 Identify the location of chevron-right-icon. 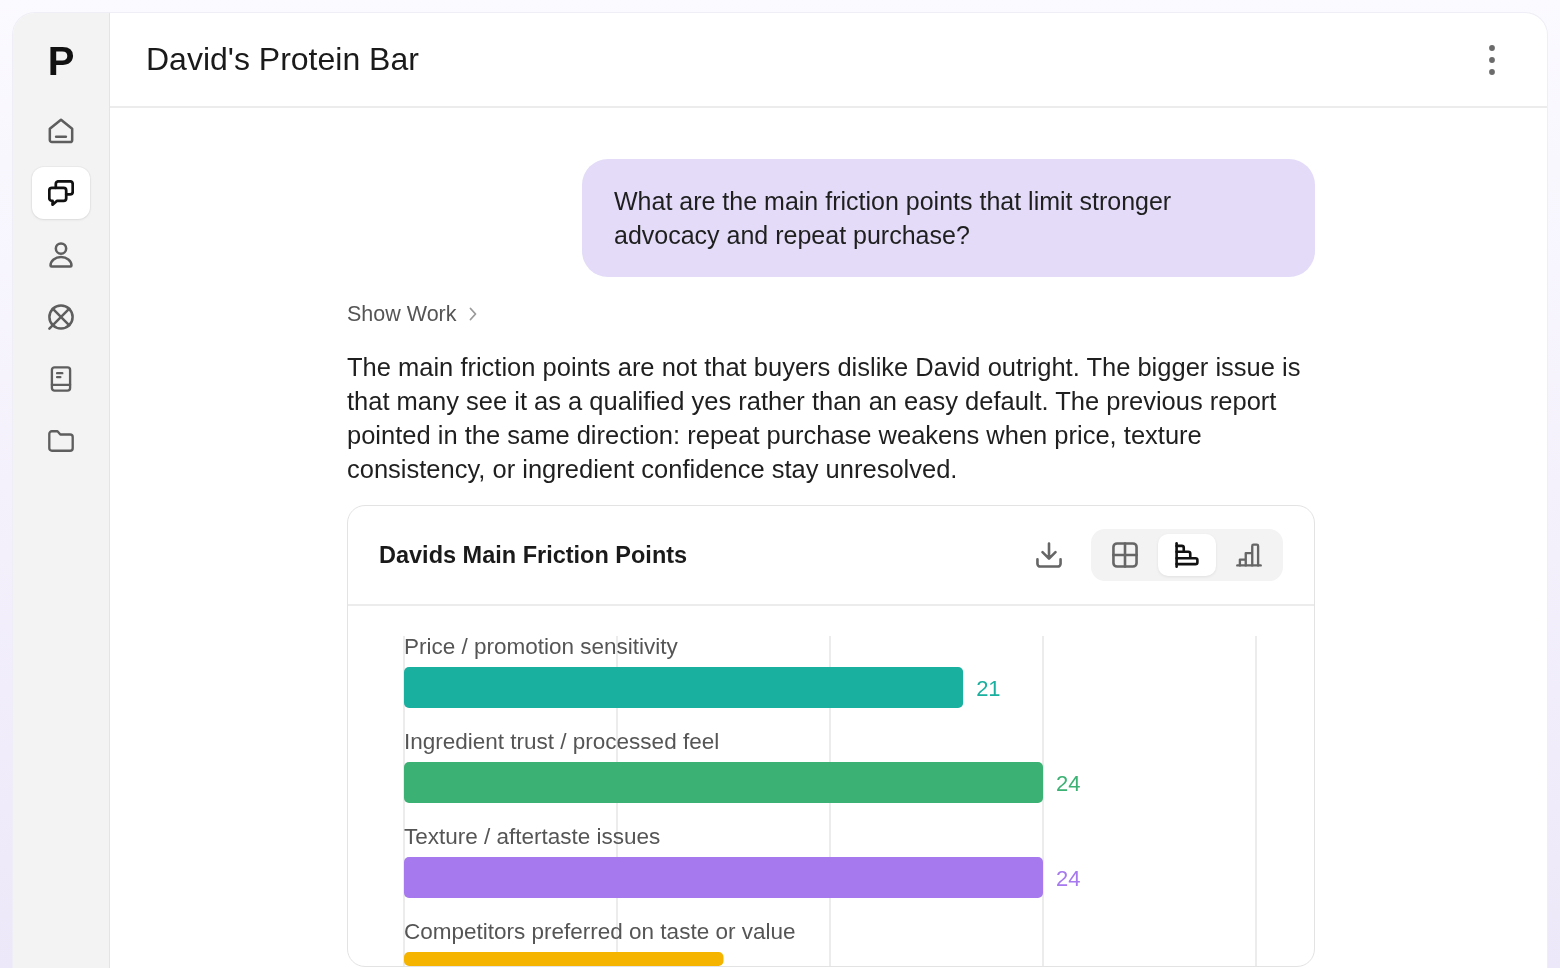
(472, 314).